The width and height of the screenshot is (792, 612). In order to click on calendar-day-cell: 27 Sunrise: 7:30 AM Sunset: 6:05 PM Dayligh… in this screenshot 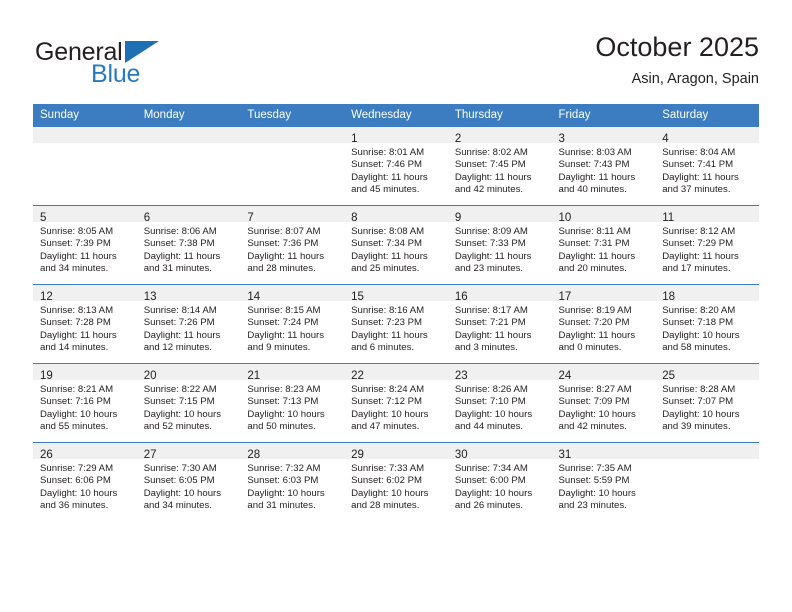, I will do `click(188, 481)`.